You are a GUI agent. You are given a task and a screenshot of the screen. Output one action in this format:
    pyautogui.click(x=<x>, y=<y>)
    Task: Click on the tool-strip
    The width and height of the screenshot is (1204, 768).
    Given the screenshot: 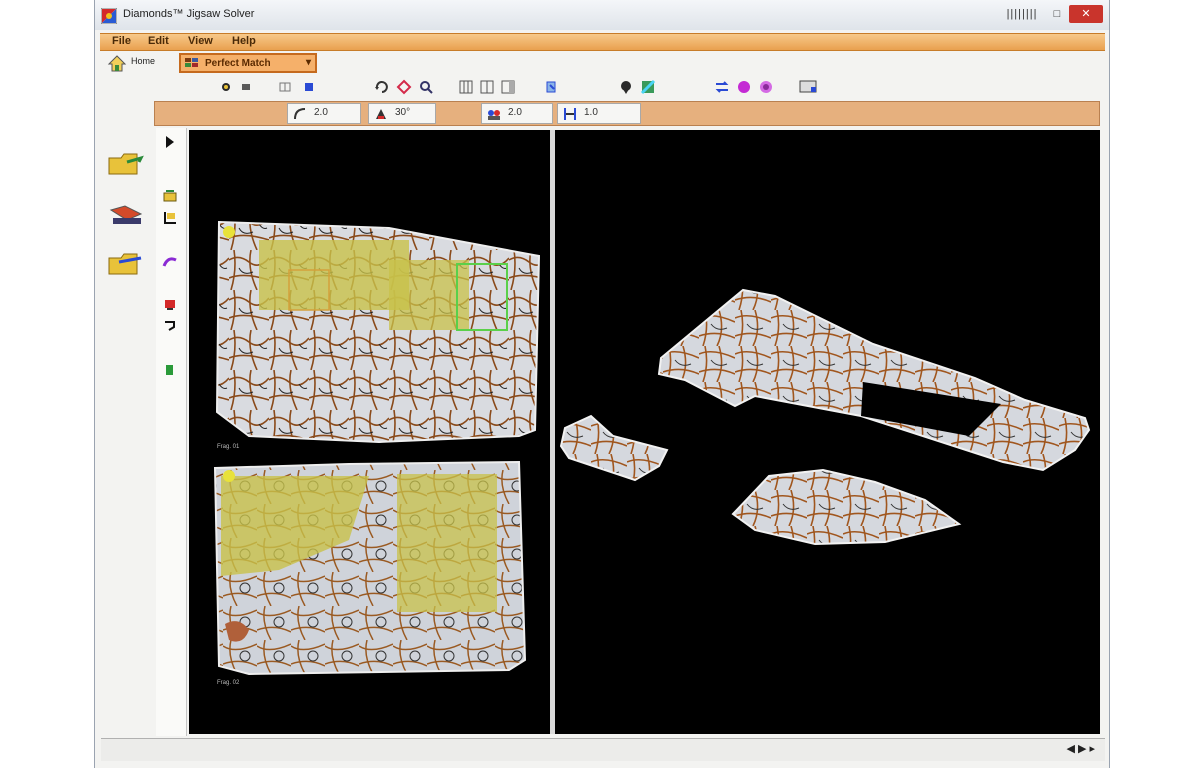 What is the action you would take?
    pyautogui.click(x=171, y=432)
    